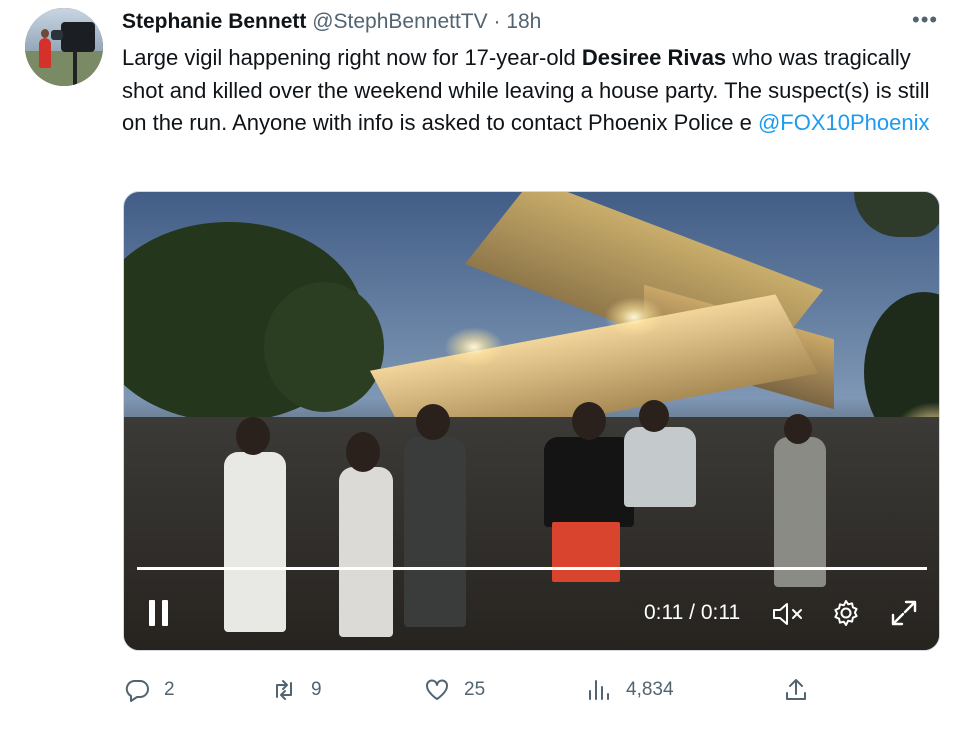 This screenshot has height=729, width=960. What do you see at coordinates (75, 68) in the screenshot?
I see `avatar-tripod` at bounding box center [75, 68].